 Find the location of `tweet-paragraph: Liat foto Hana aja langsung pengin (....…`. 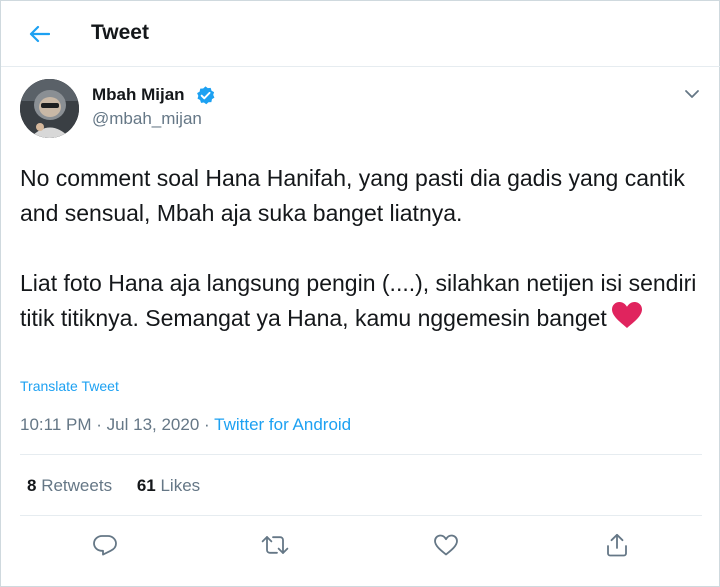

tweet-paragraph: Liat foto Hana aja langsung pengin (....… is located at coordinates (365, 301).